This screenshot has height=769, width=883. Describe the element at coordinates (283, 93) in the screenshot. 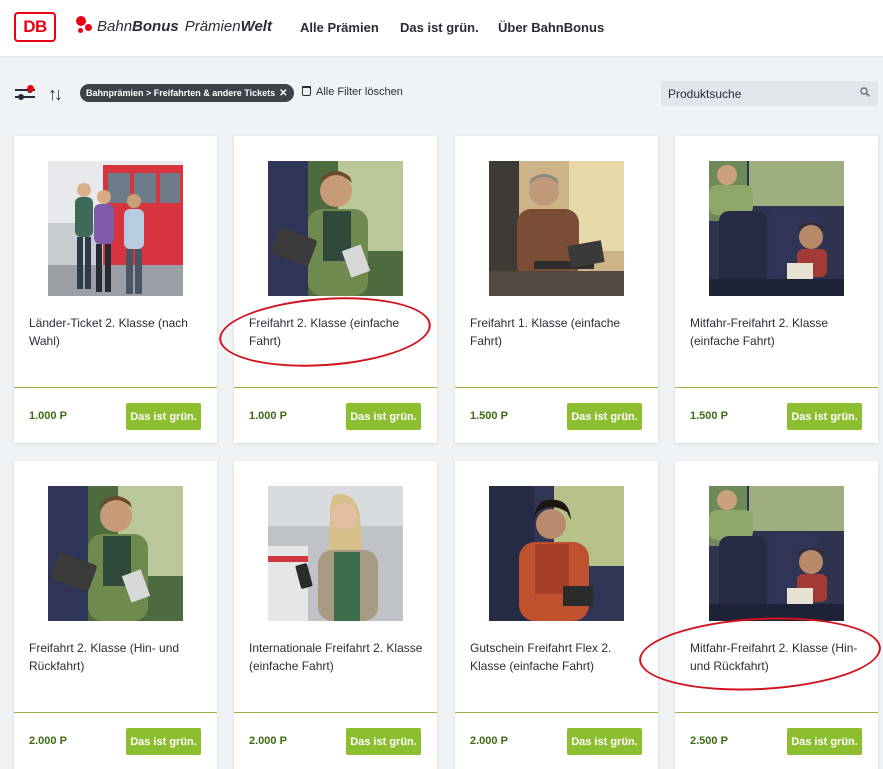

I see `close-icon: ✕` at that location.